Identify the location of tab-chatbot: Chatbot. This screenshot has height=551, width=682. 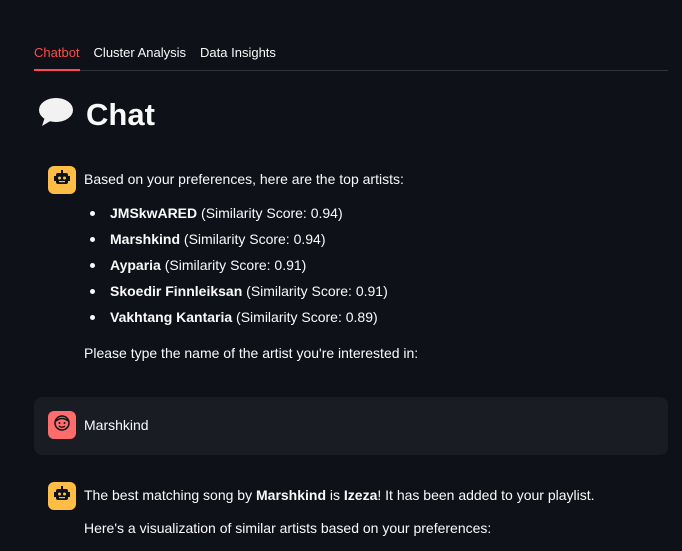
(57, 53).